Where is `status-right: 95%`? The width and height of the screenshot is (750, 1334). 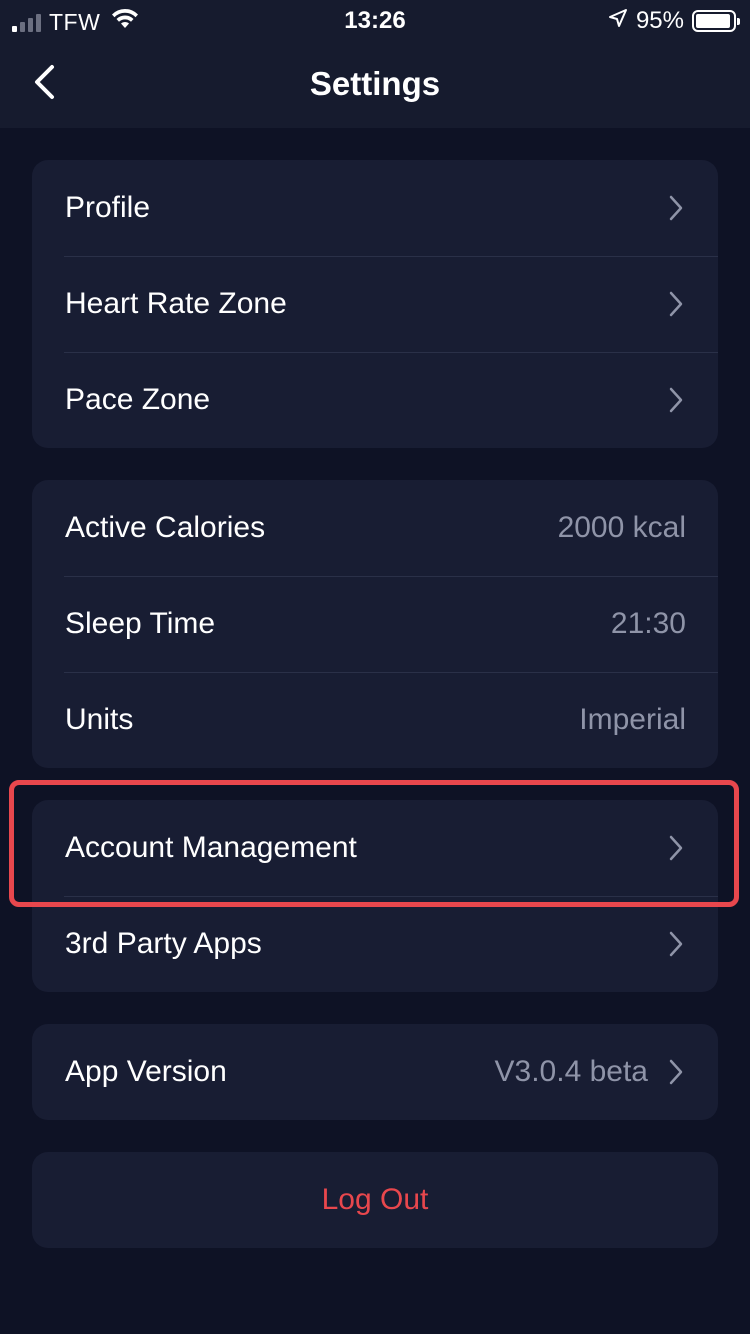
status-right: 95% is located at coordinates (674, 21).